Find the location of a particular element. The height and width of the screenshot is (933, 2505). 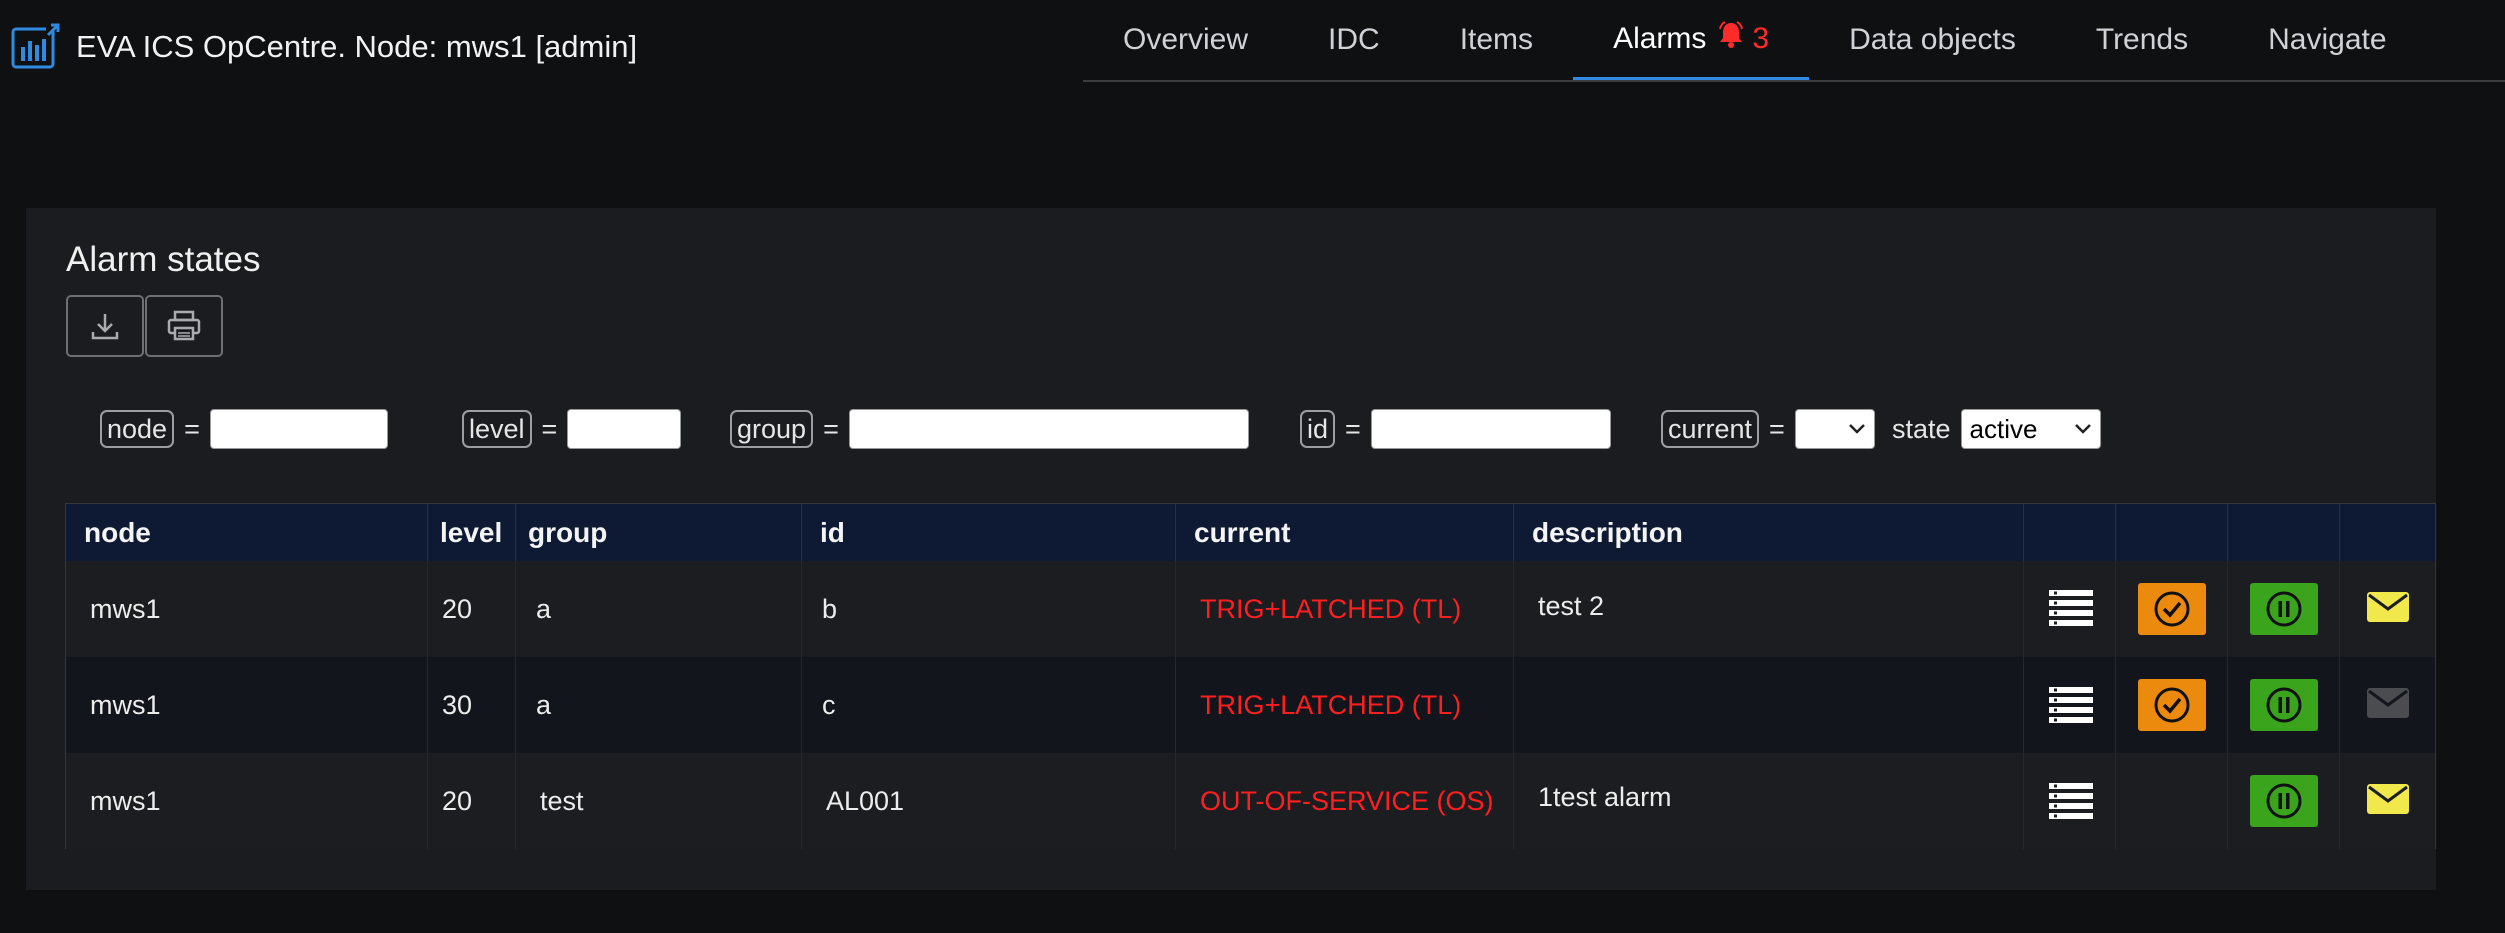

tab-label: Overview is located at coordinates (1186, 39).